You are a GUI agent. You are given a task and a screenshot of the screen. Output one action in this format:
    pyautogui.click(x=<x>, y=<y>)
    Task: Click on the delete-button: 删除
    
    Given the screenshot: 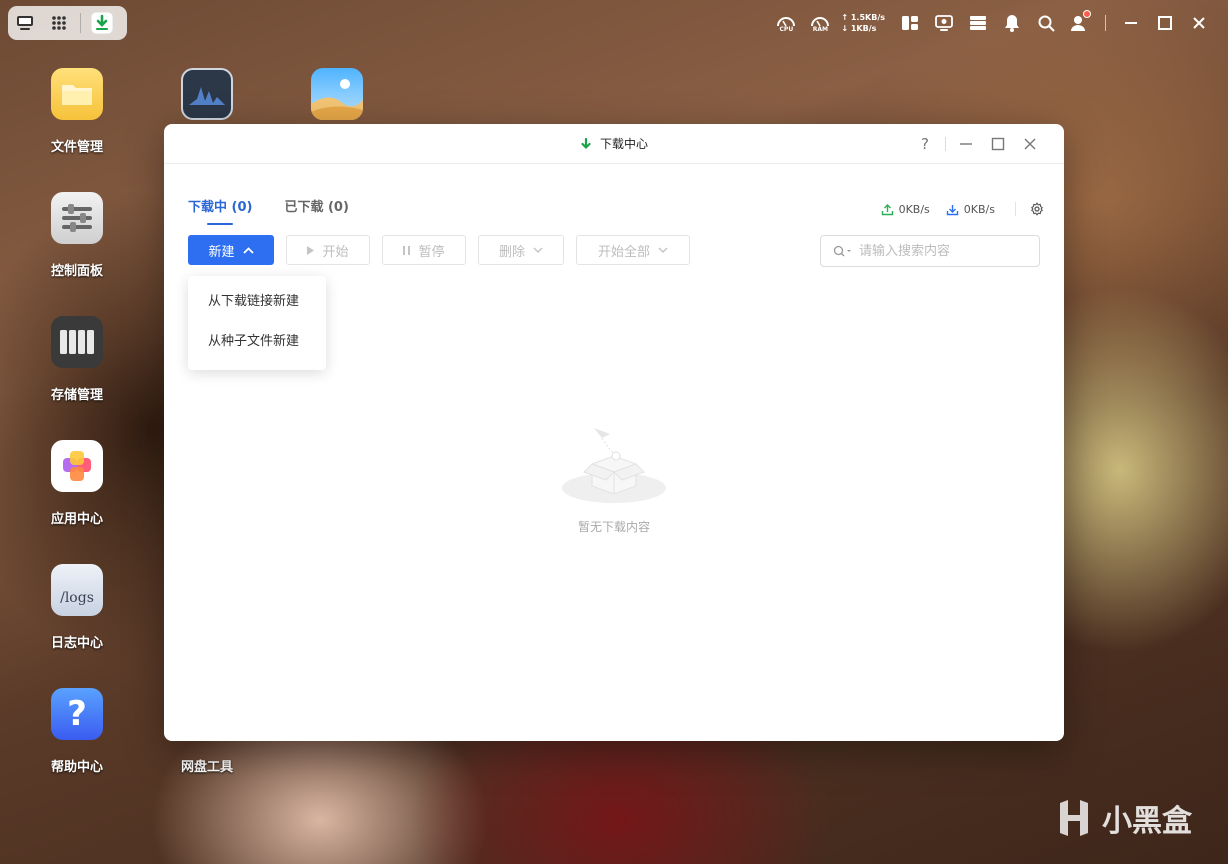 What is the action you would take?
    pyautogui.click(x=521, y=250)
    